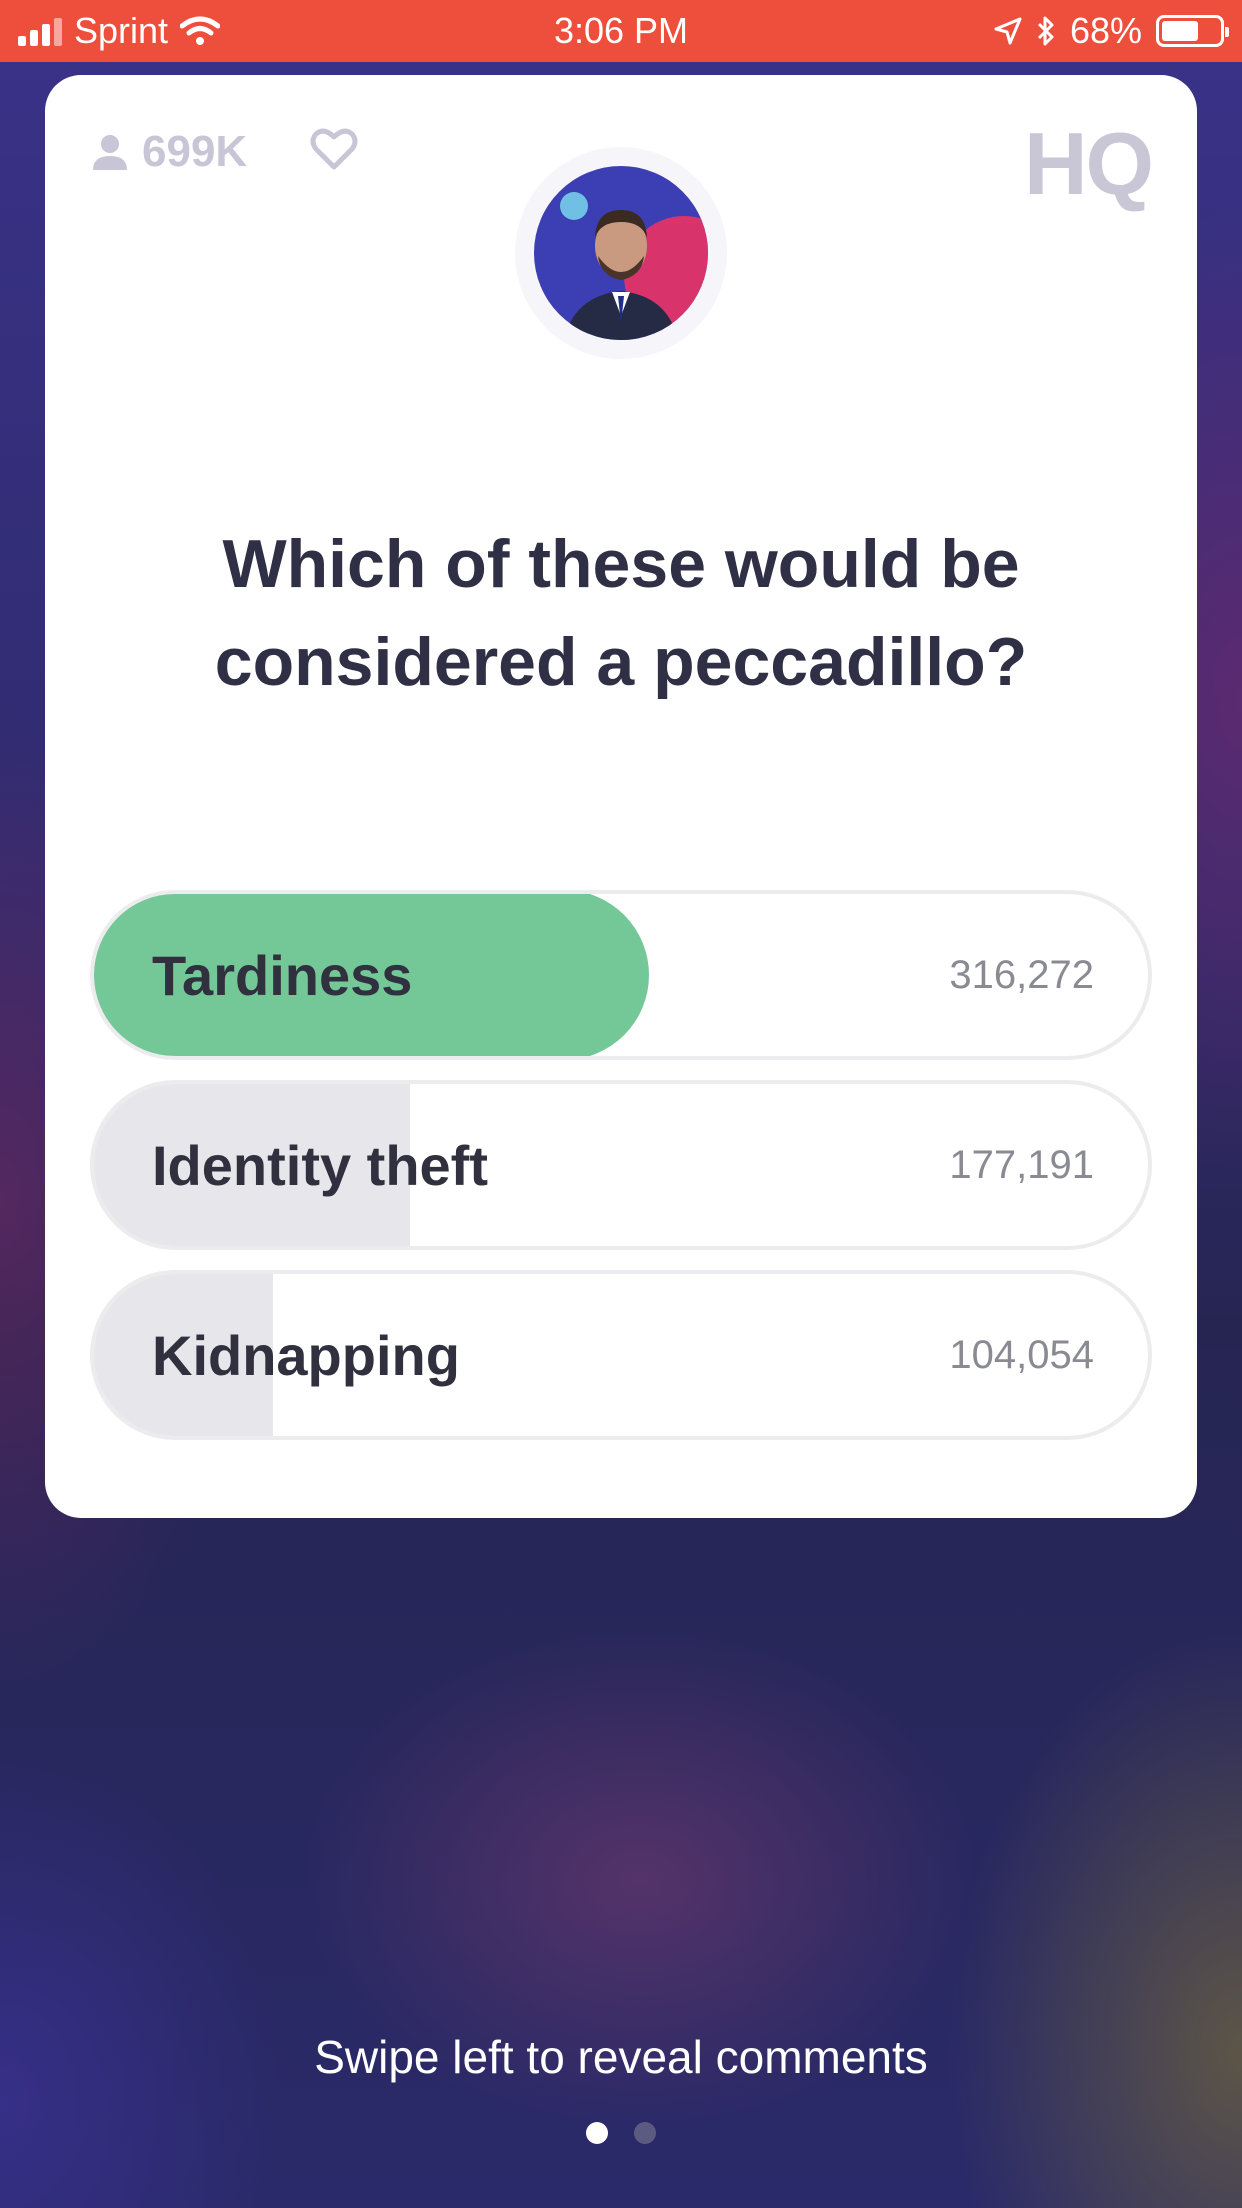 This screenshot has width=1242, height=2208. What do you see at coordinates (1008, 31) in the screenshot?
I see `location-arrow-icon` at bounding box center [1008, 31].